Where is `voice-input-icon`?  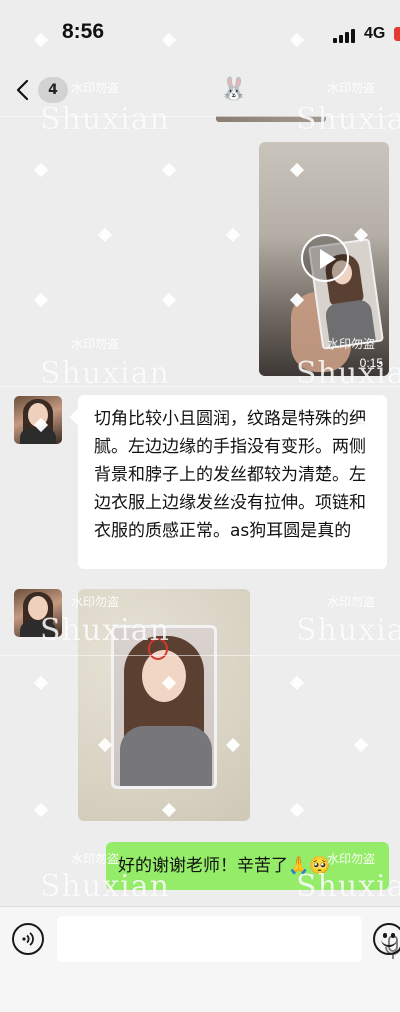
voice-input-icon is located at coordinates (28, 939).